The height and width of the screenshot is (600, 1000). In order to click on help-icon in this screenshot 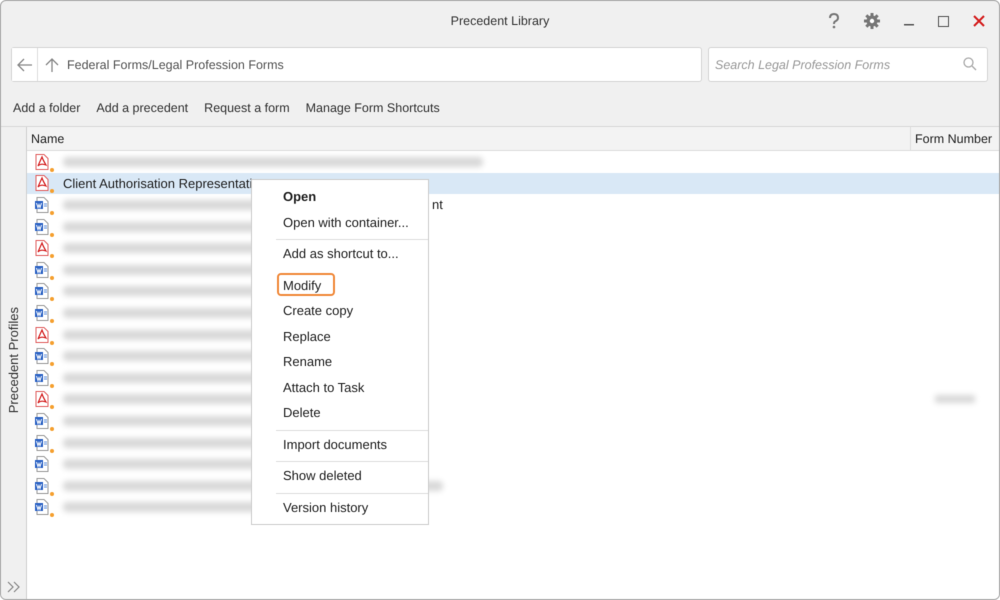, I will do `click(834, 21)`.